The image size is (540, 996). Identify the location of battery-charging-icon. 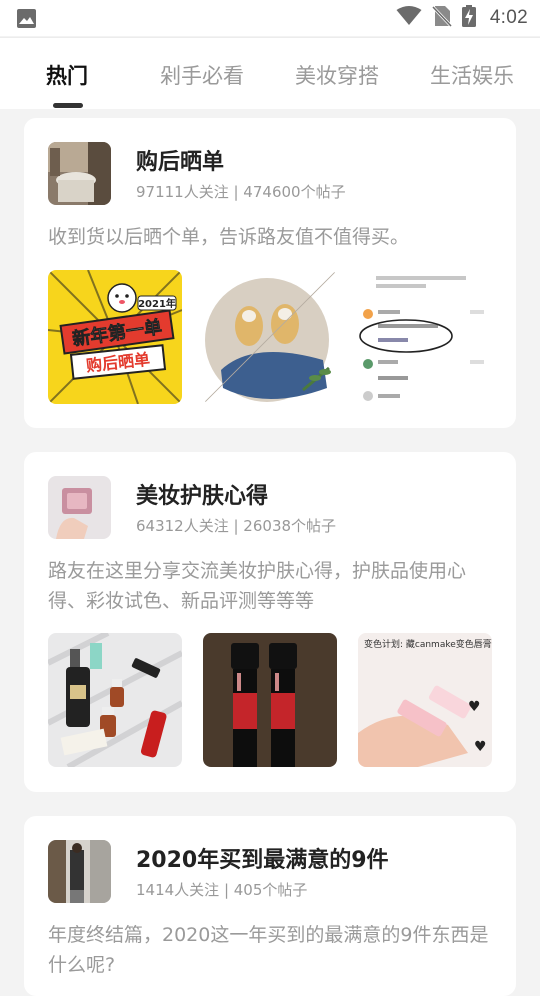
(468, 18).